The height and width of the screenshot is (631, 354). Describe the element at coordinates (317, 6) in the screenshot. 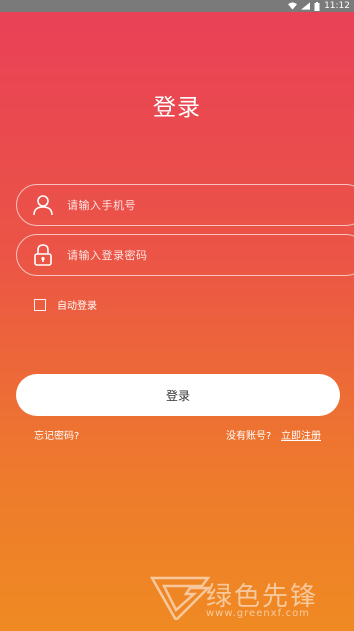

I see `battery-icon` at that location.